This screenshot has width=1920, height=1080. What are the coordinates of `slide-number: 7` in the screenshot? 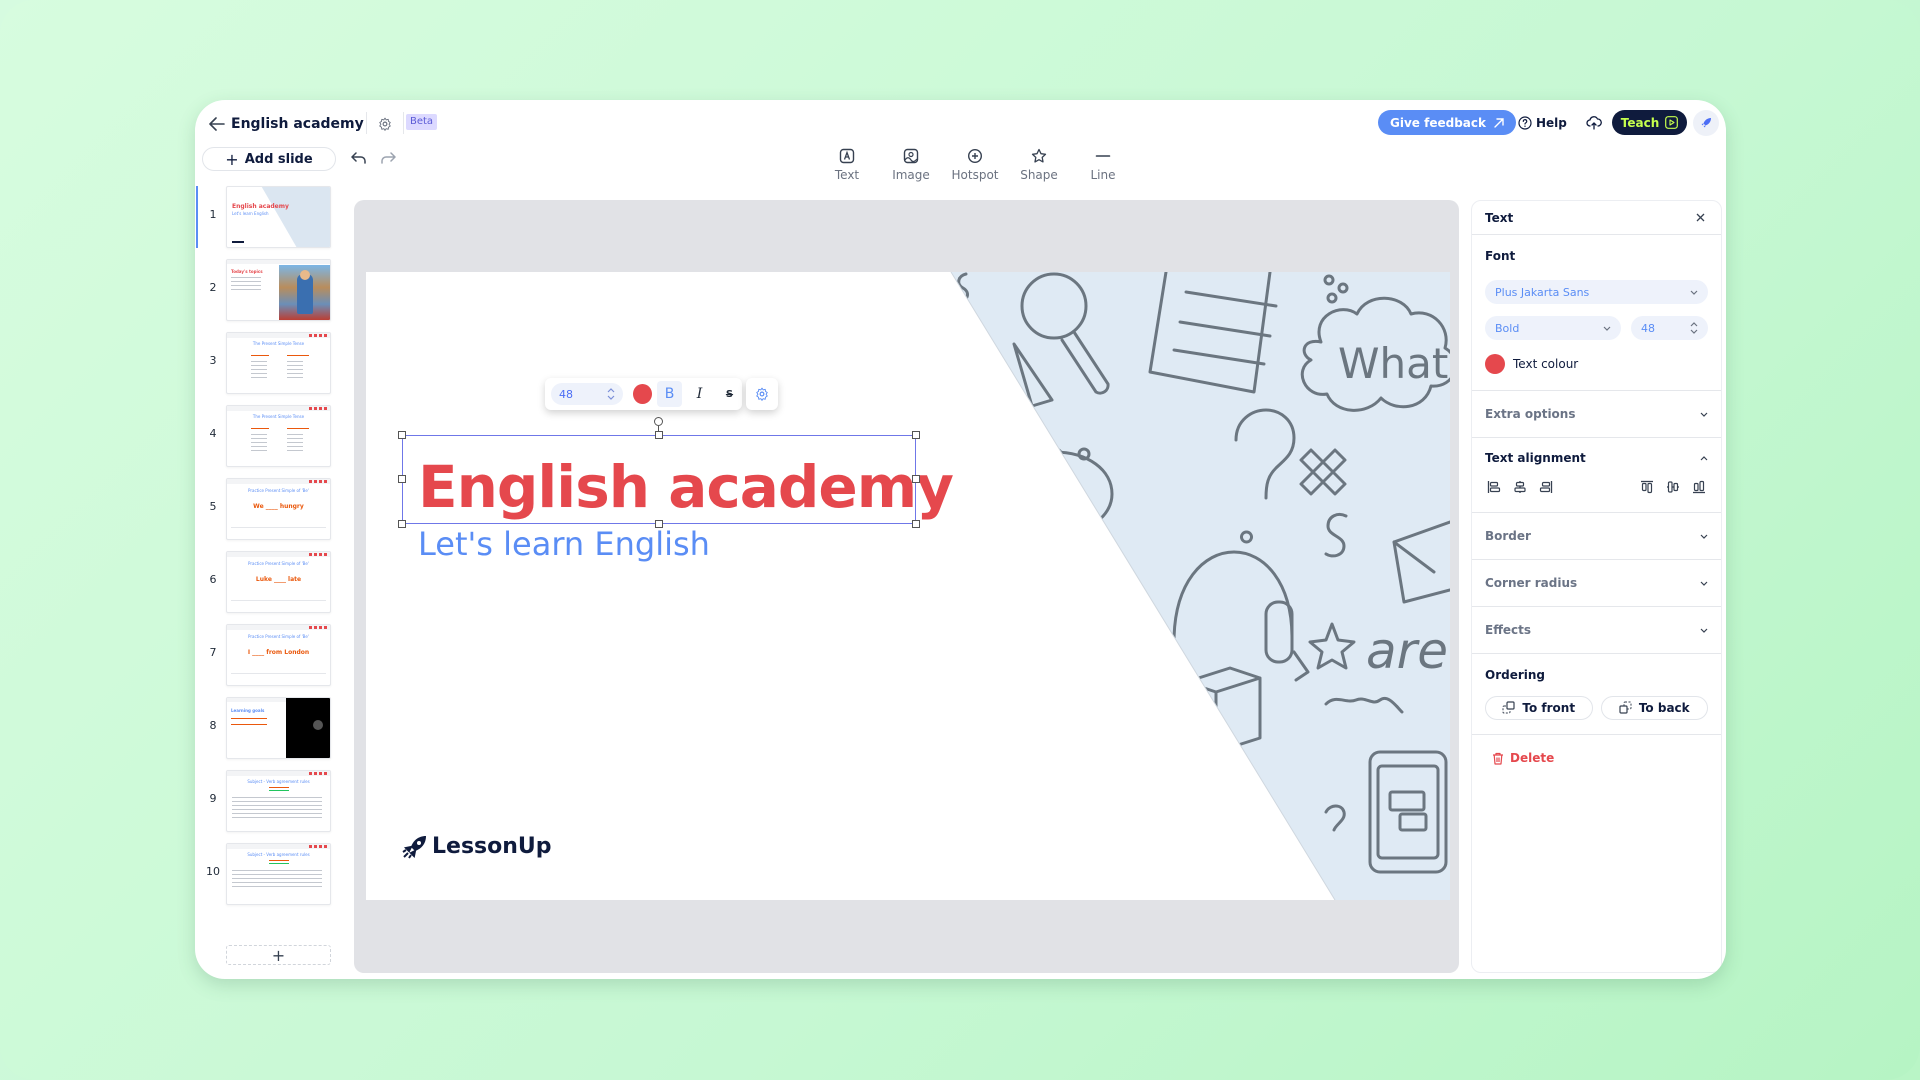 It's located at (213, 652).